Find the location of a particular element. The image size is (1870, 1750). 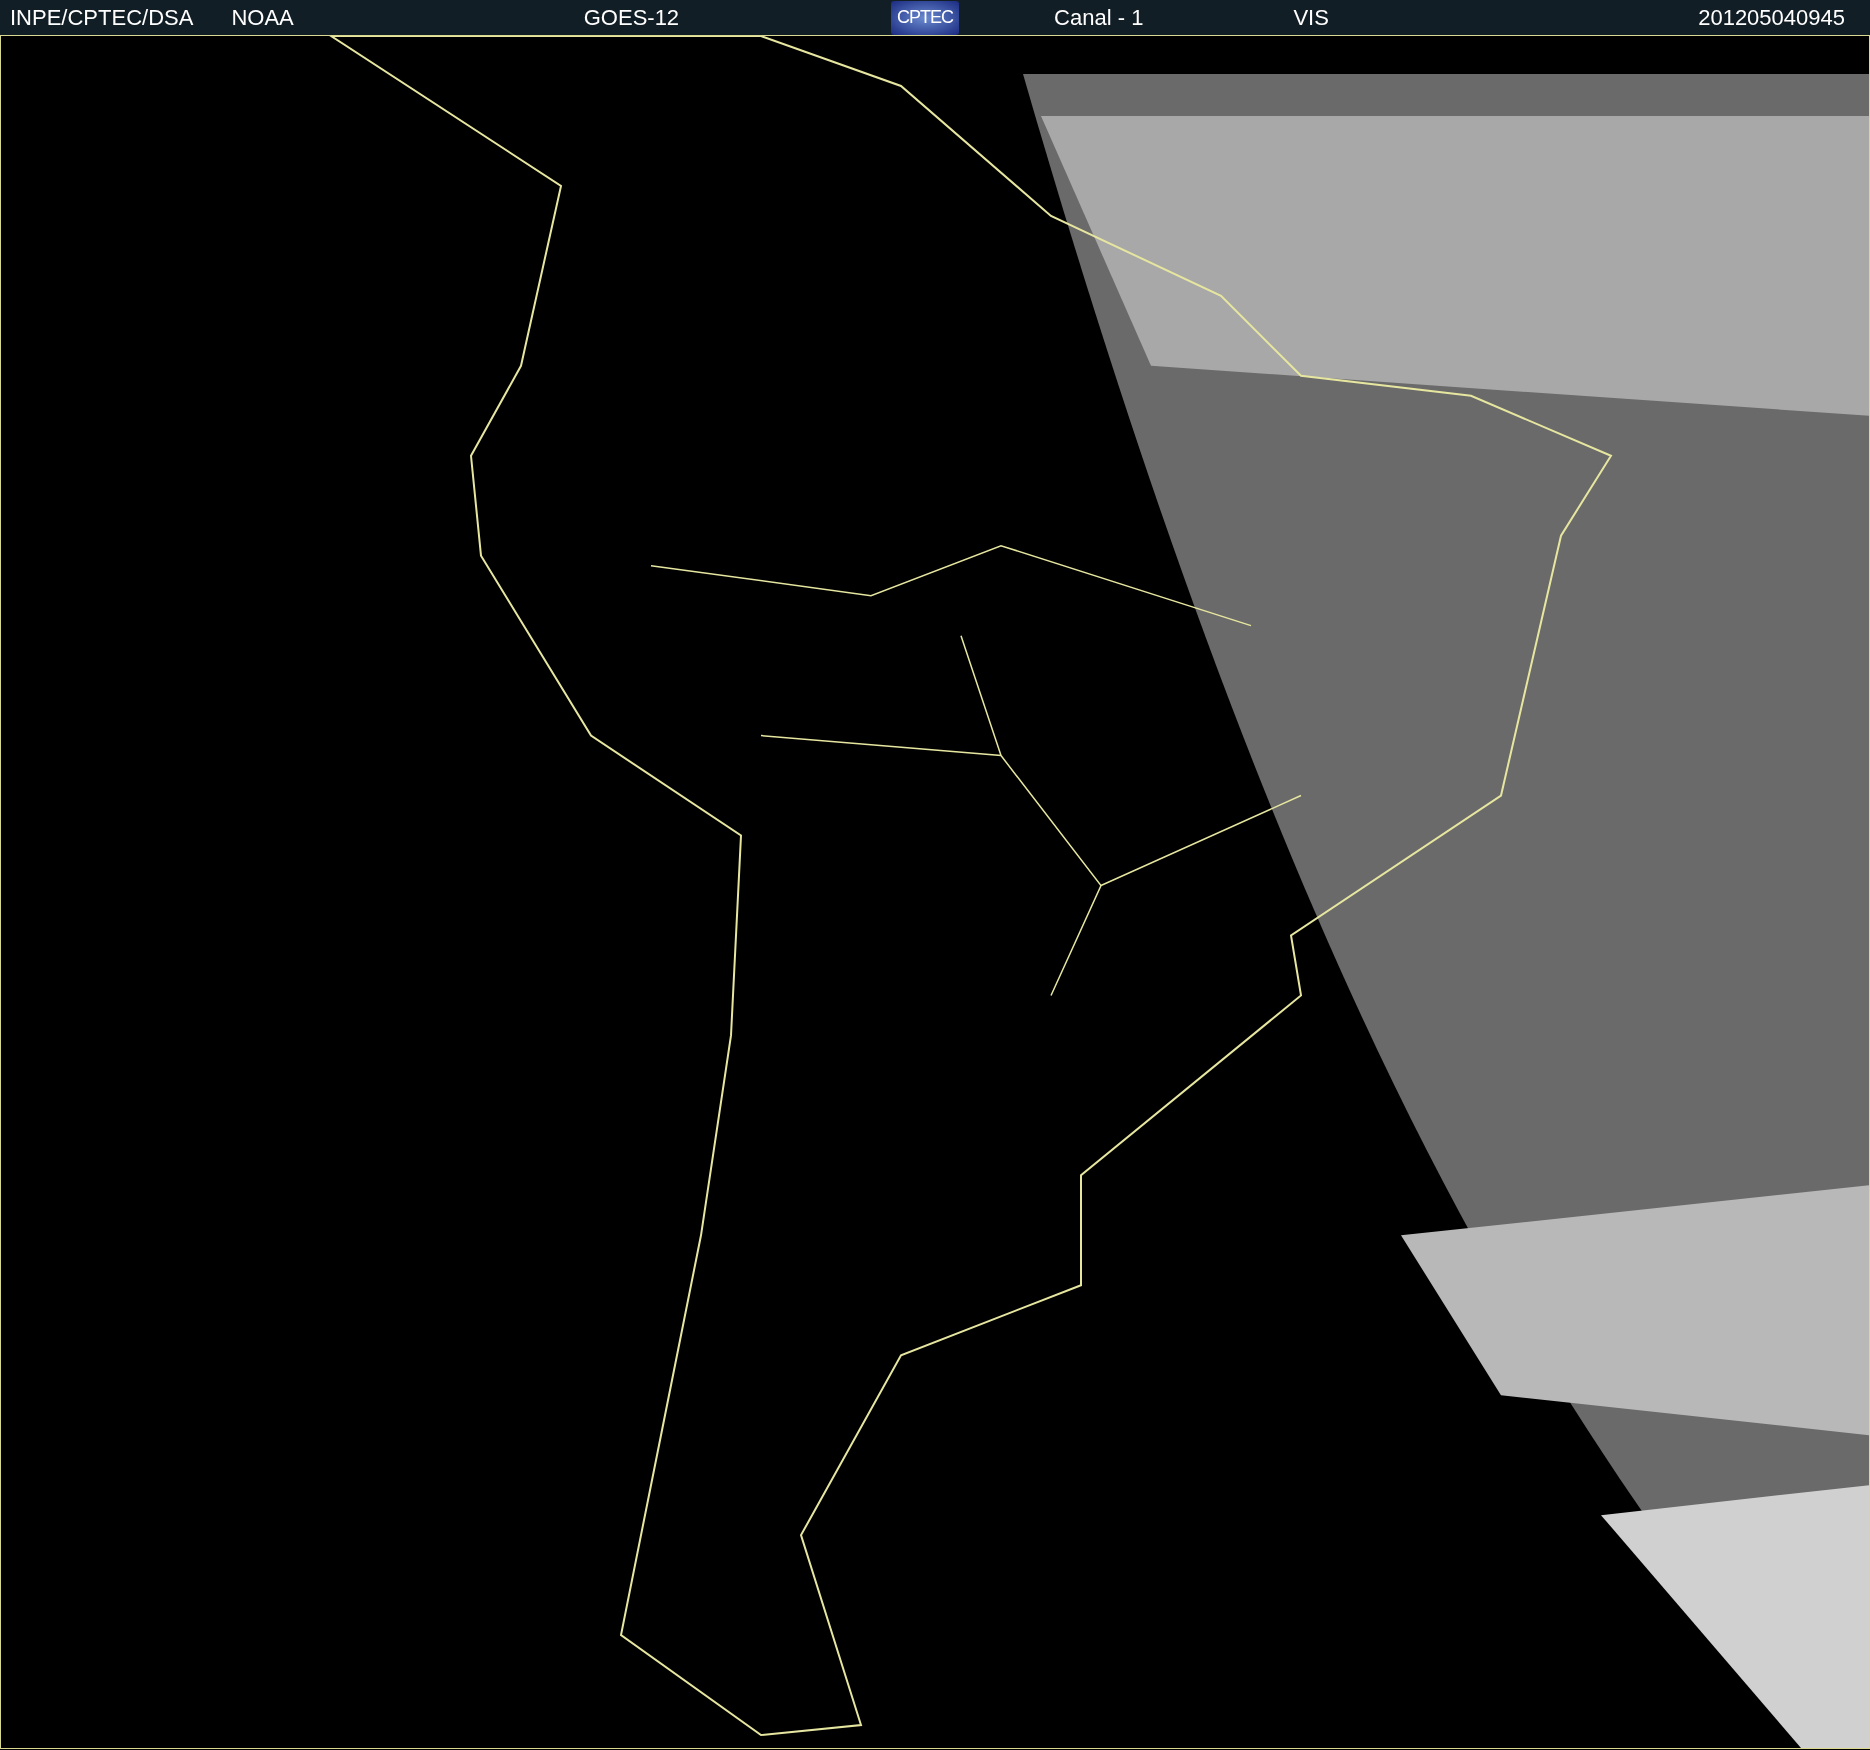

header-label: 201205040945 is located at coordinates (1771, 18).